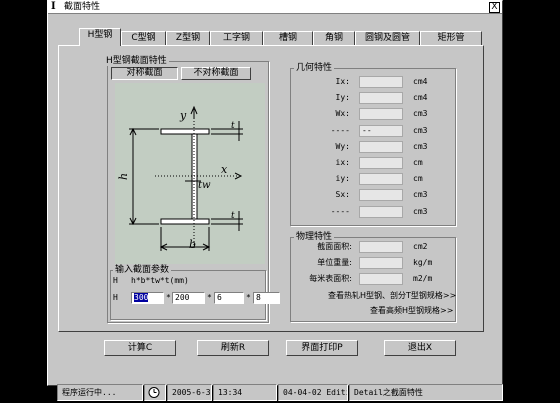  I want to click on status-module: Detail之截面特性, so click(426, 392).